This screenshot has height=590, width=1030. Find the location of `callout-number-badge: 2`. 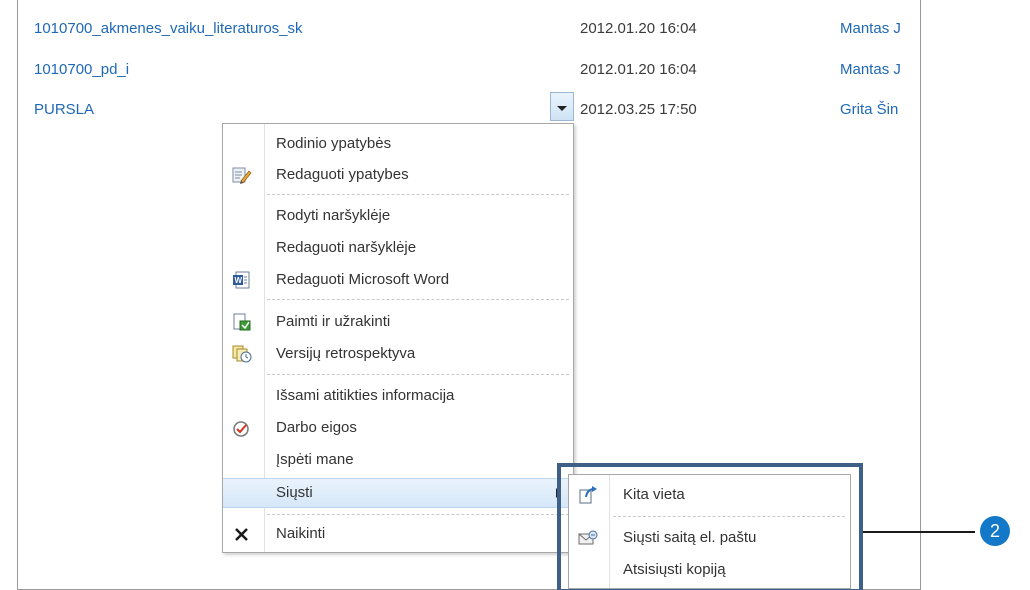

callout-number-badge: 2 is located at coordinates (995, 531).